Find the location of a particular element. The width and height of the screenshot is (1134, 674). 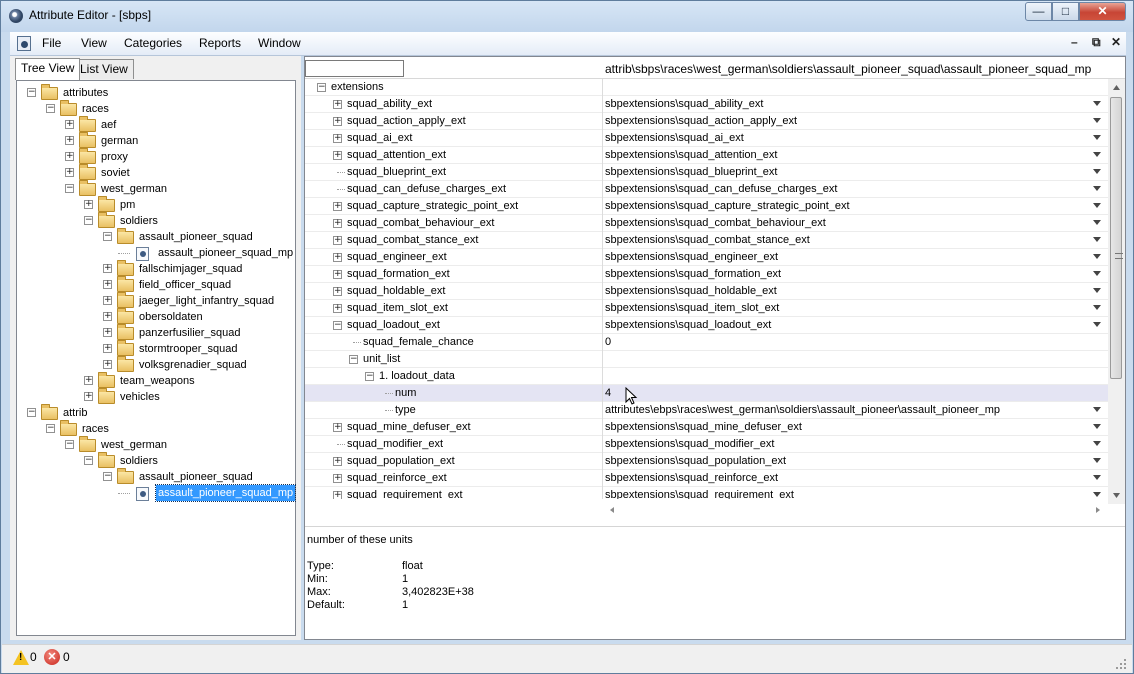

tab-list-view: List View is located at coordinates (104, 69).